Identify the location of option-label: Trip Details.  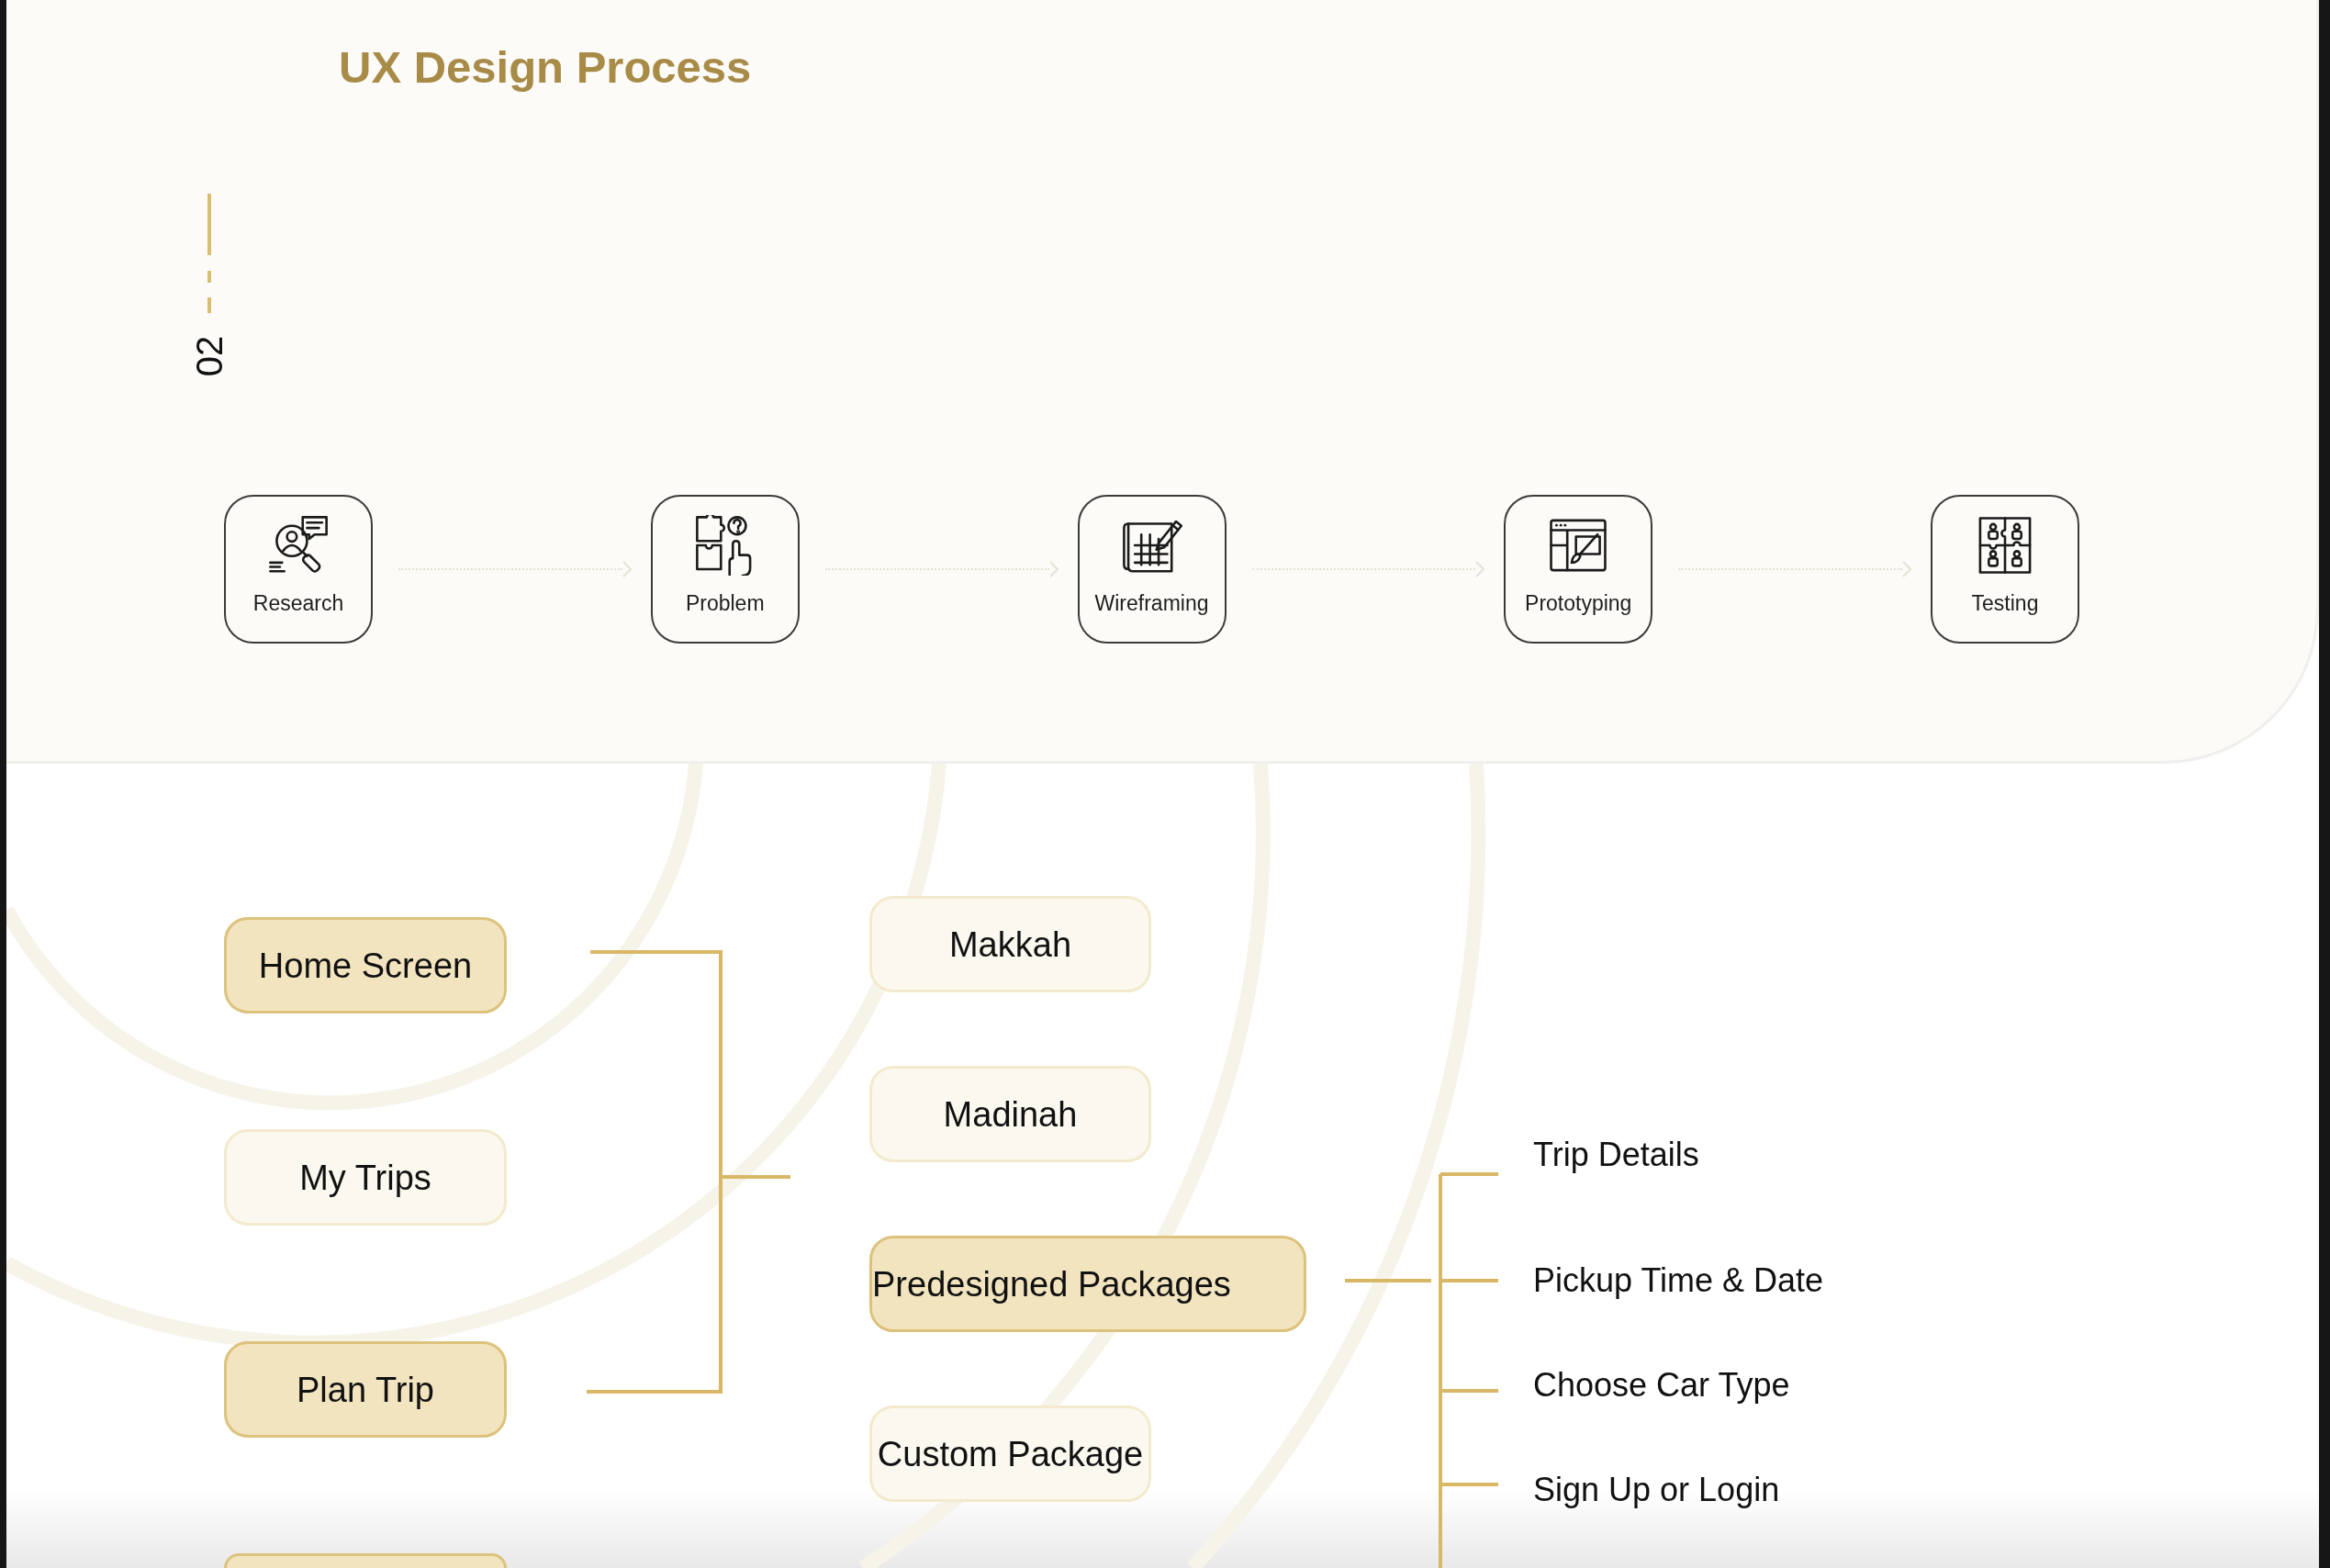
(1616, 1155).